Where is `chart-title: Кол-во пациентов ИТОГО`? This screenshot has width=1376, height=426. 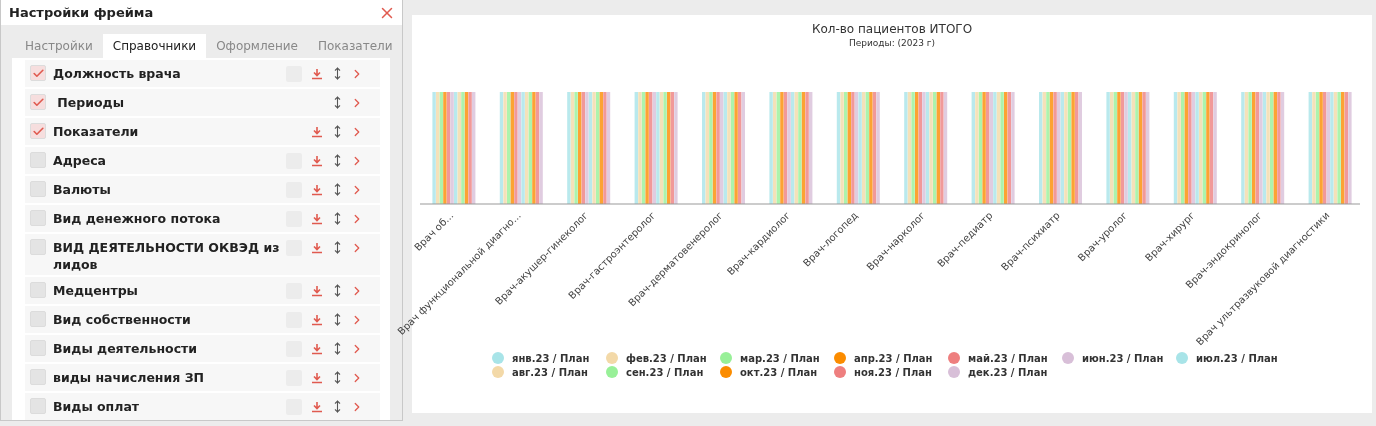 chart-title: Кол-во пациентов ИТОГО is located at coordinates (892, 29).